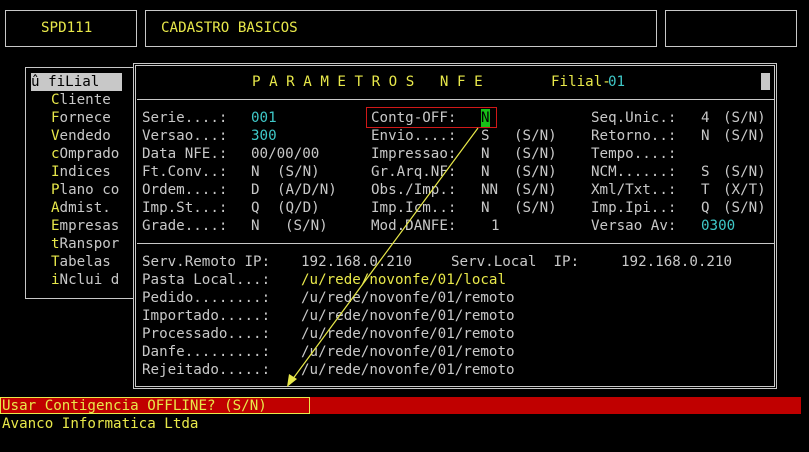  Describe the element at coordinates (765, 81) in the screenshot. I see `scroll-indicator` at that location.